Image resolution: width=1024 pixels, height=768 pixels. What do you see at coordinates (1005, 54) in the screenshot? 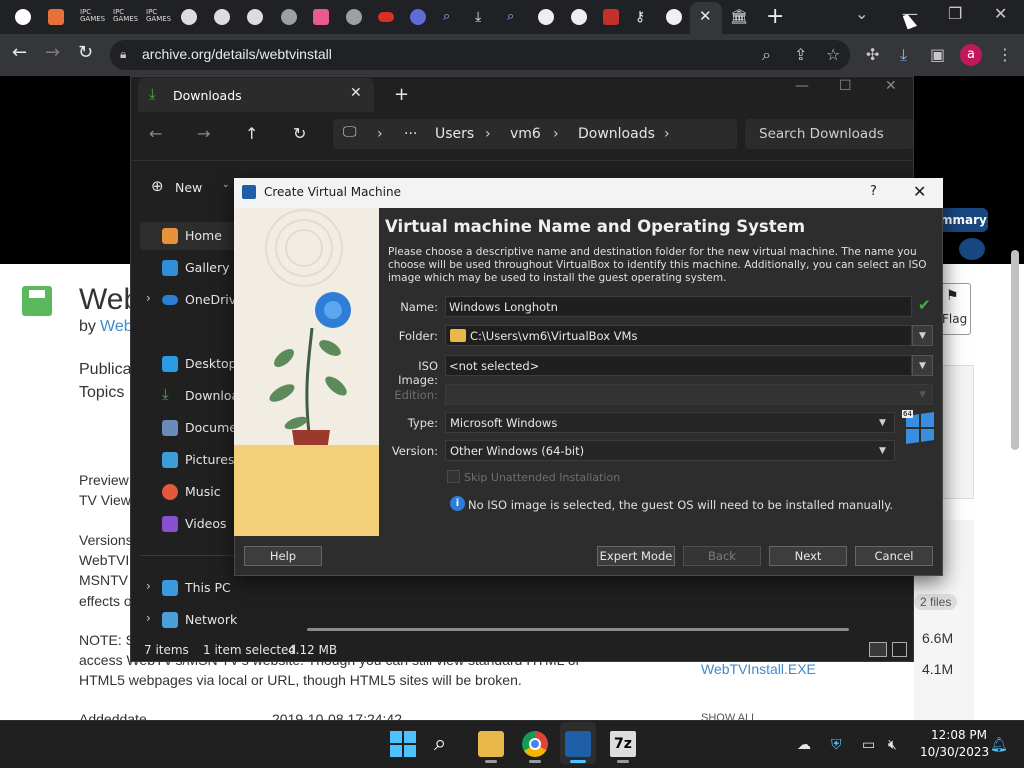
I see `menu-icon: ⋮` at bounding box center [1005, 54].